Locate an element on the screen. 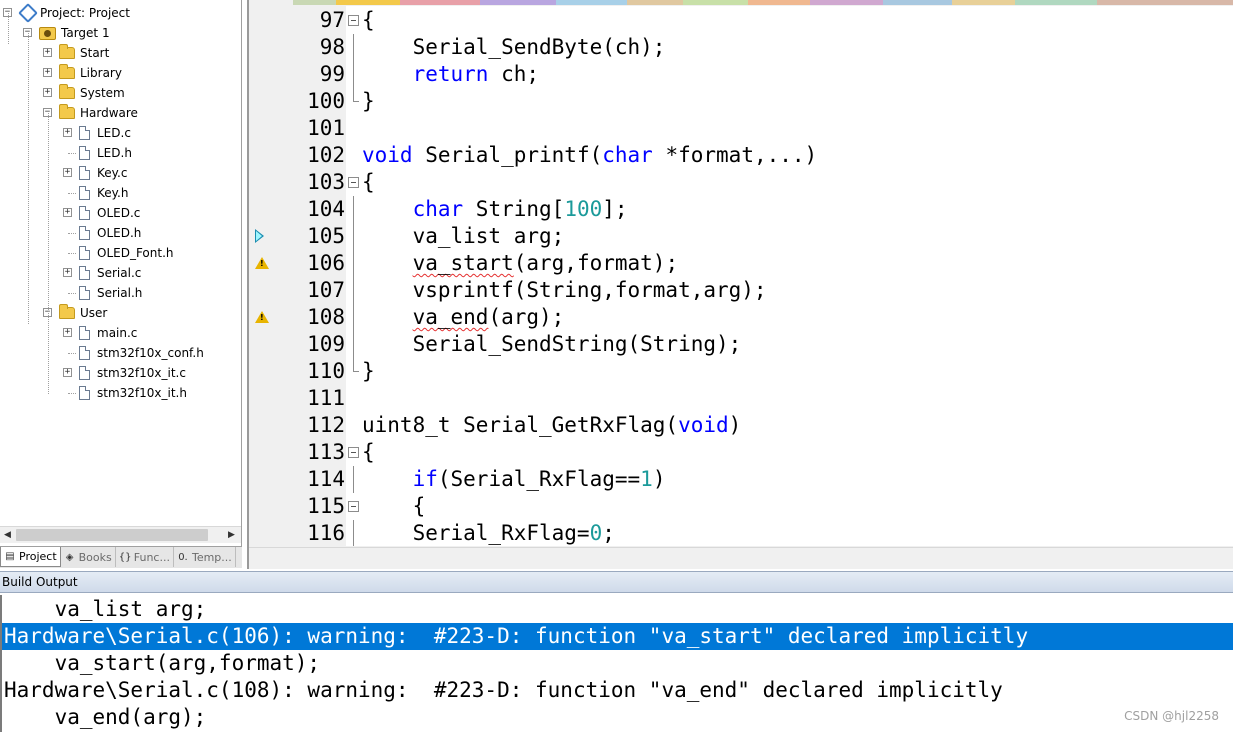  tree-item: LED.c is located at coordinates (105, 133).